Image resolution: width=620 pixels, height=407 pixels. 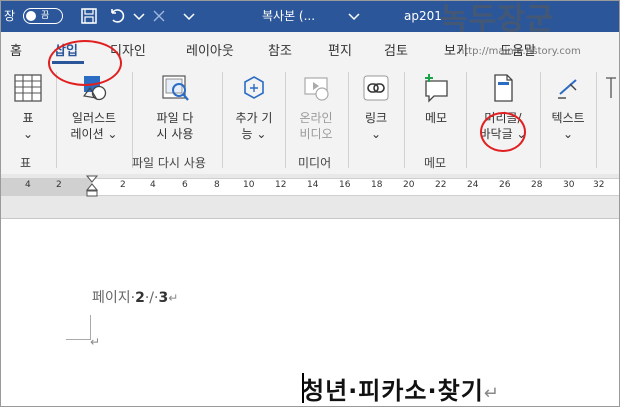 What do you see at coordinates (567, 89) in the screenshot?
I see `text-icon` at bounding box center [567, 89].